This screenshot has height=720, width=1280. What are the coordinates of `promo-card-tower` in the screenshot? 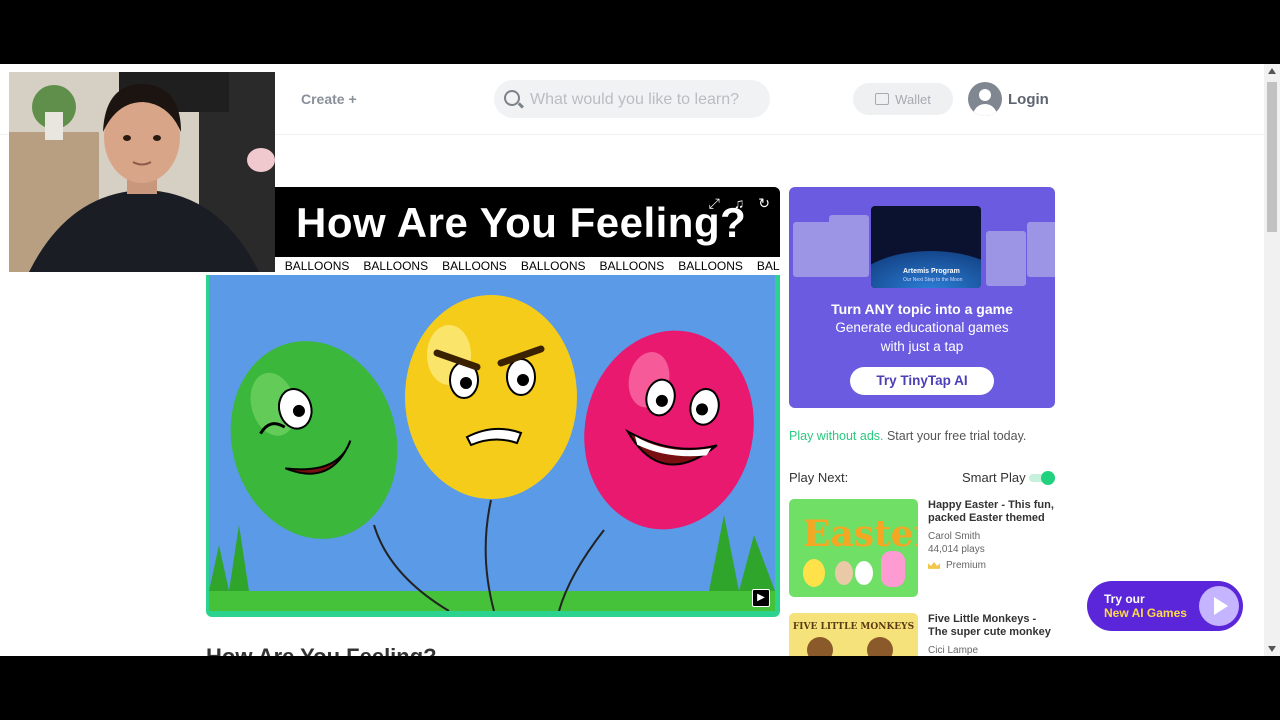 It's located at (813, 249).